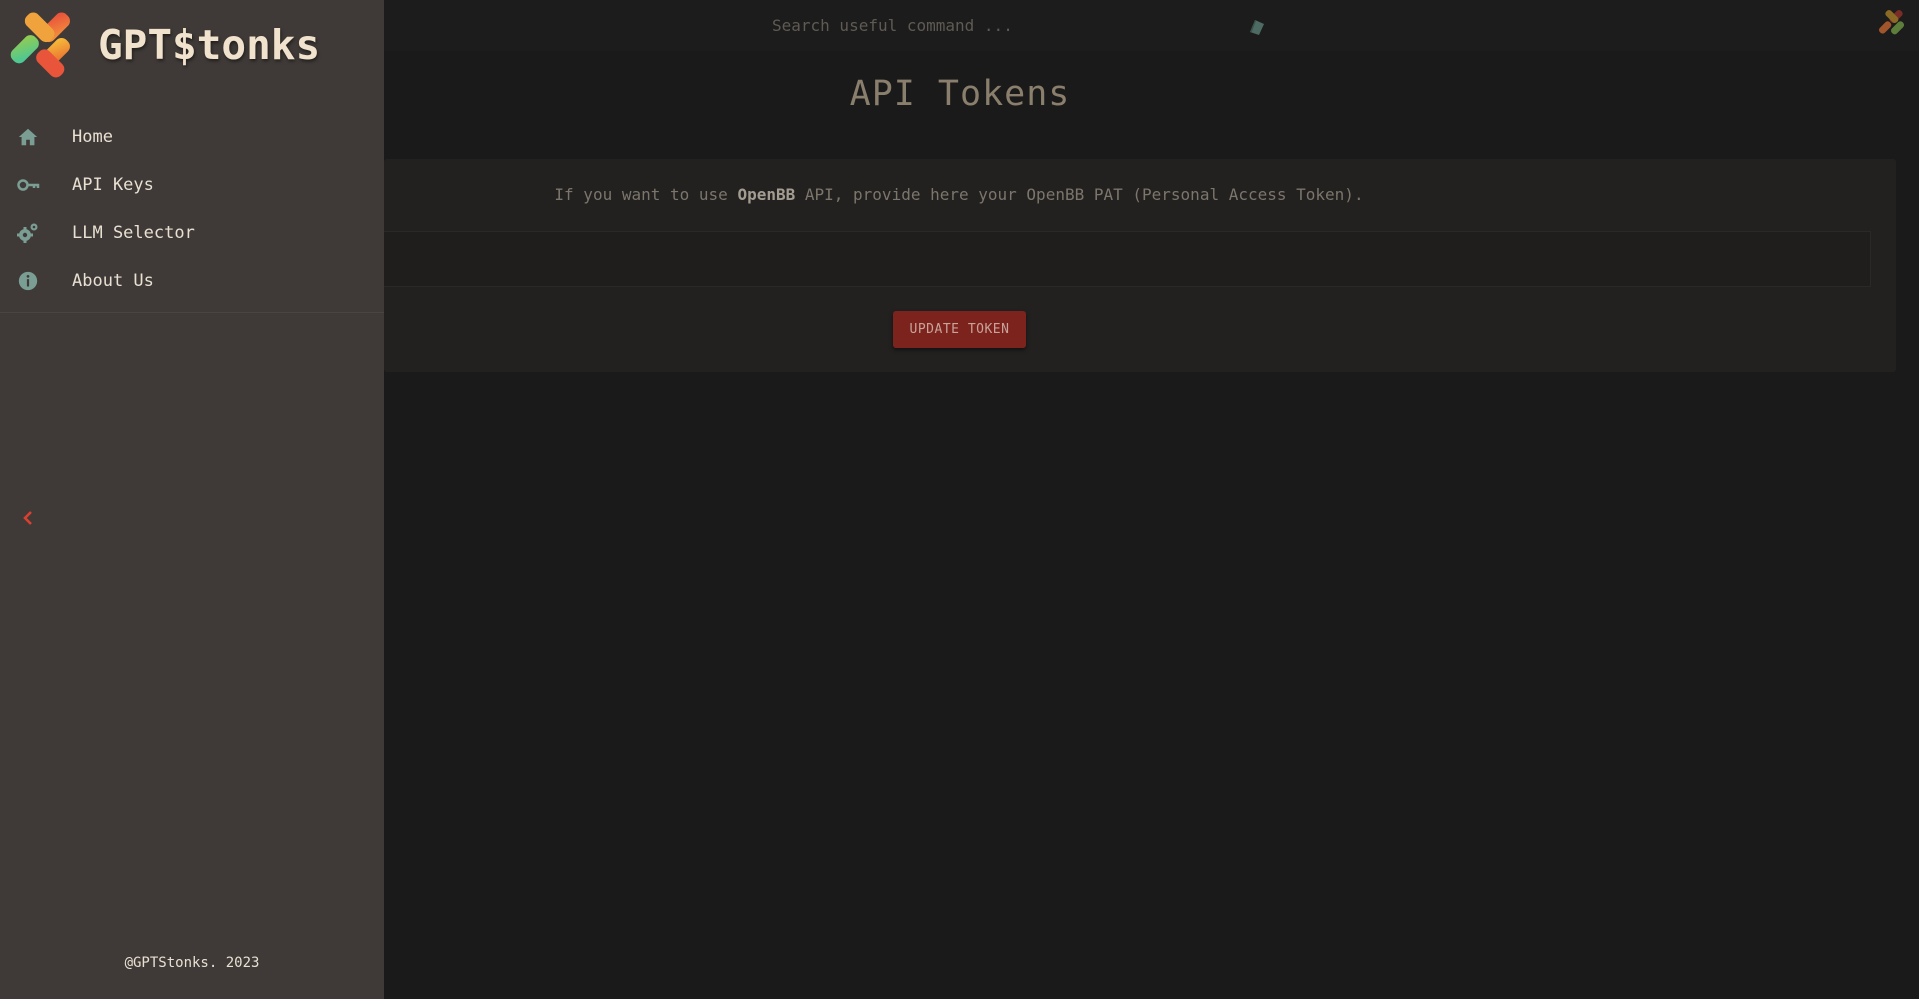 The image size is (1919, 999). What do you see at coordinates (209, 45) in the screenshot?
I see `brand-name: GPT$tonks` at bounding box center [209, 45].